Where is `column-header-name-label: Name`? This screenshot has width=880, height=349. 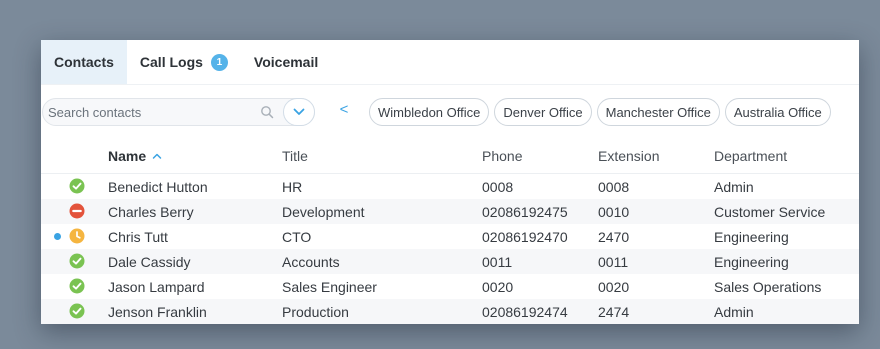 column-header-name-label: Name is located at coordinates (127, 155).